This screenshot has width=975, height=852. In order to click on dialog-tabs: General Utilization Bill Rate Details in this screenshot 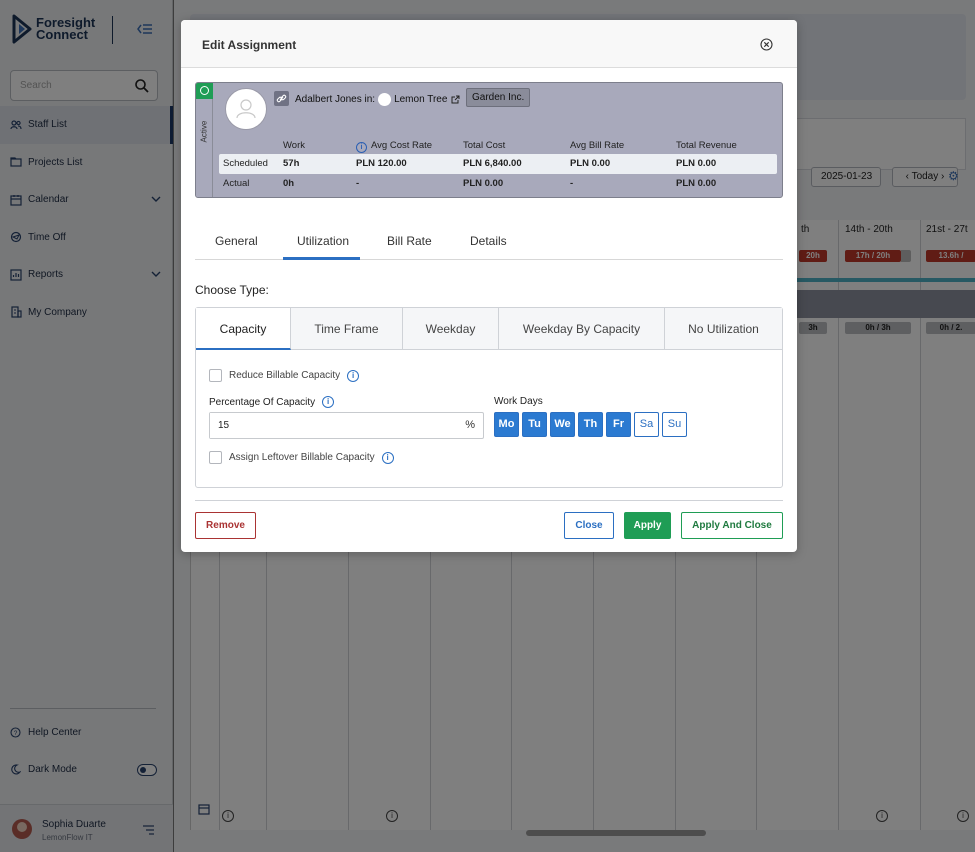, I will do `click(489, 241)`.